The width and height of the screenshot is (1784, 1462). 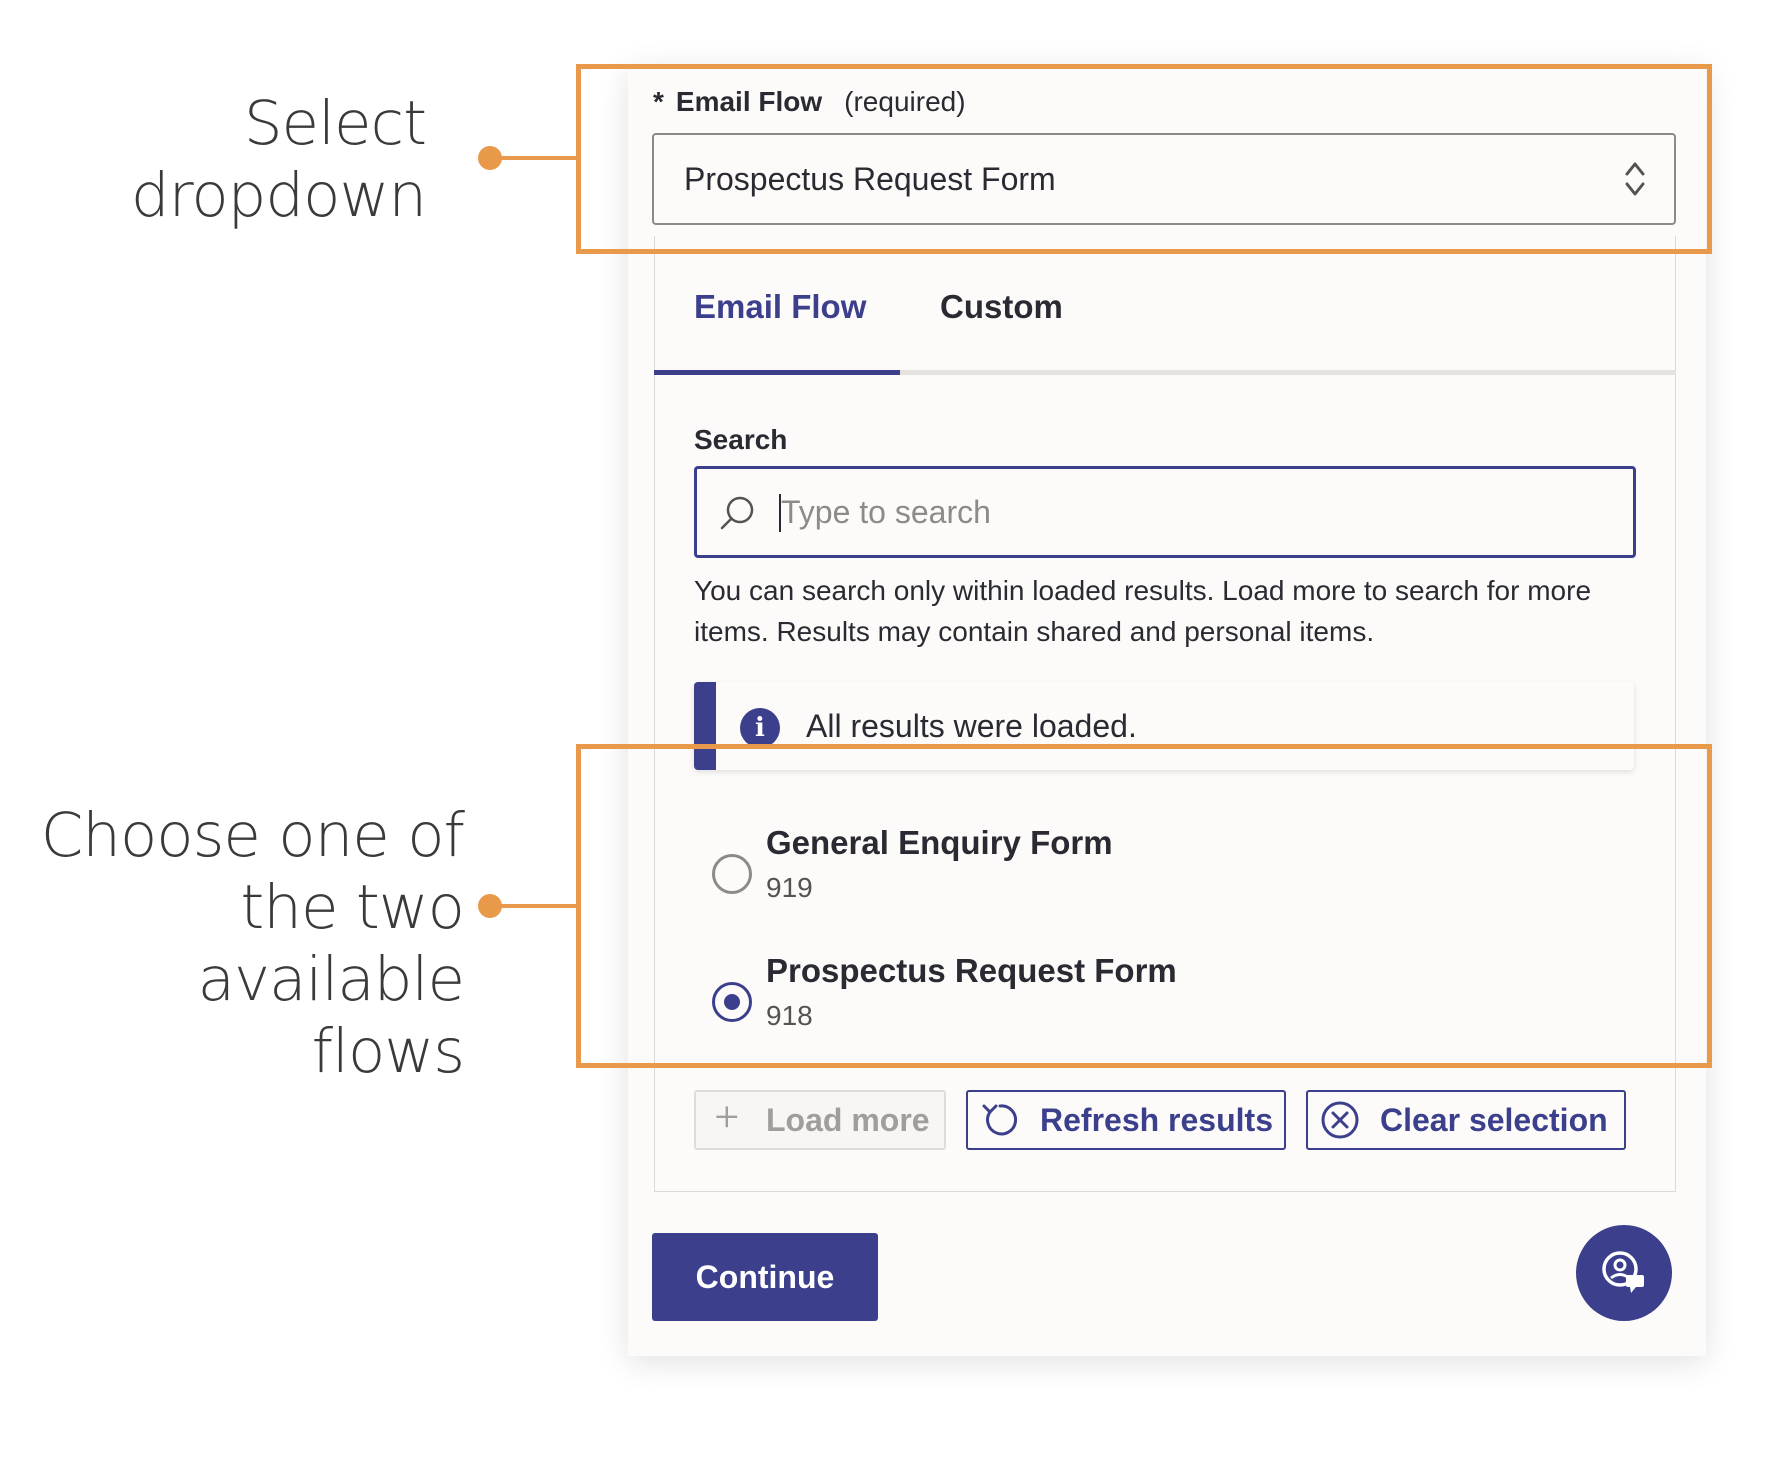 I want to click on required-text: (required), so click(x=905, y=101).